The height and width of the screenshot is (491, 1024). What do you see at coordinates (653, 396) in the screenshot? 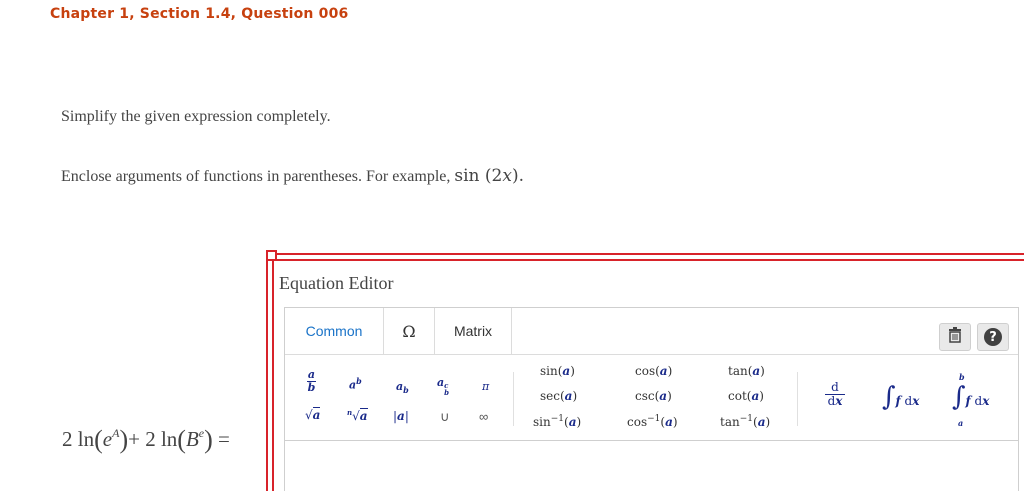
I see `csc-button: csc(a)` at bounding box center [653, 396].